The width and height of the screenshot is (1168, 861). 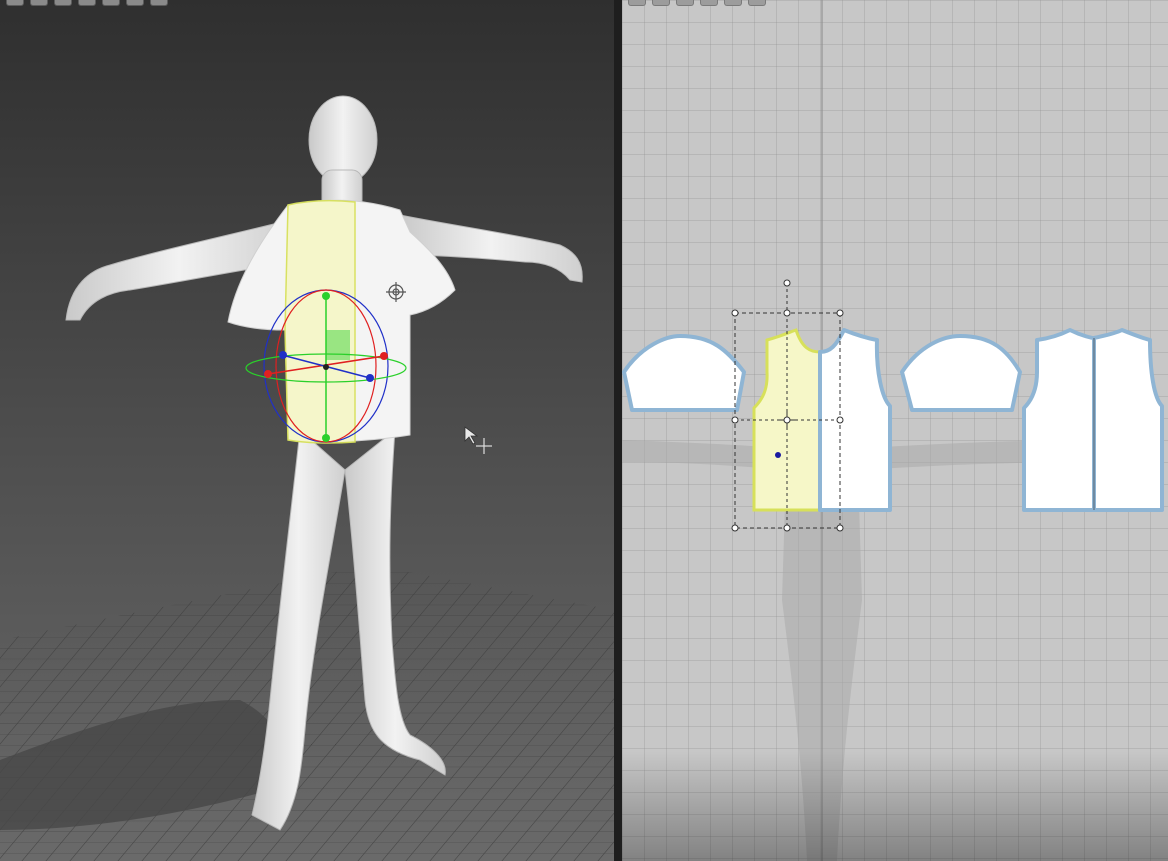 What do you see at coordinates (778, 455) in the screenshot?
I see `pin-point` at bounding box center [778, 455].